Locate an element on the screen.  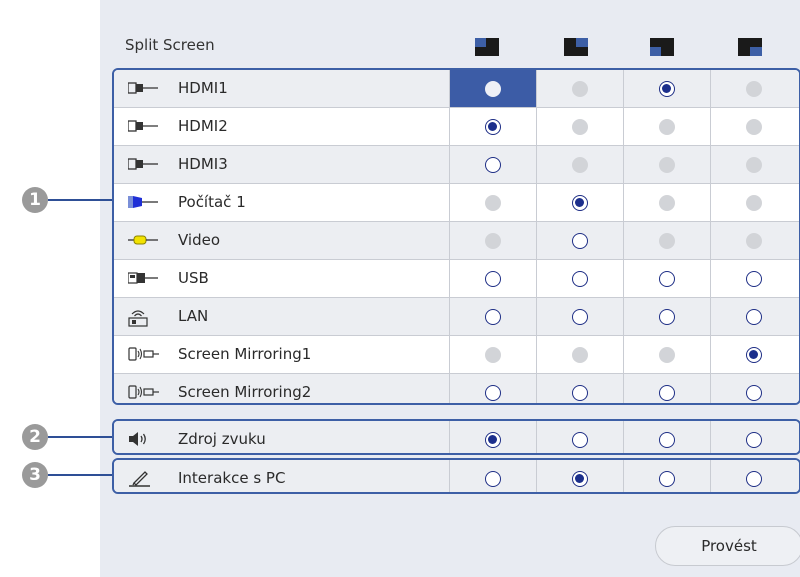
source-row: USB is located at coordinates (456, 279).